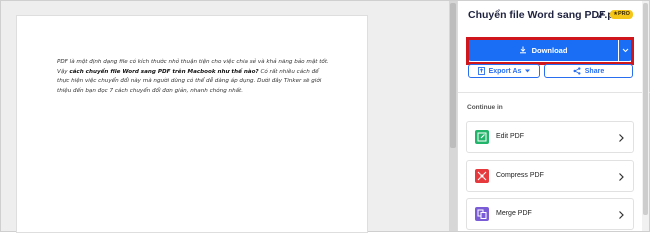 The height and width of the screenshot is (240, 650). I want to click on continue-in-label: Continue in, so click(485, 107).